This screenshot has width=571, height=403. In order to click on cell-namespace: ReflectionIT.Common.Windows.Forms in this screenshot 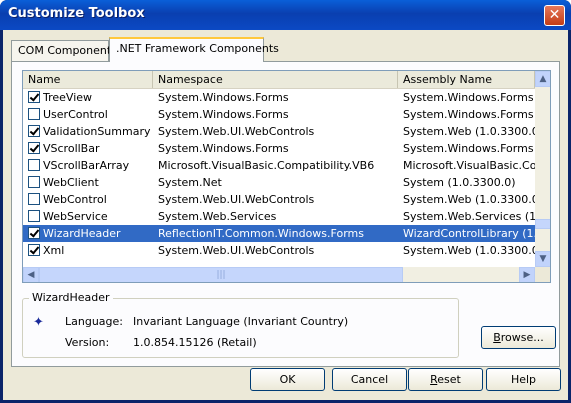, I will do `click(261, 233)`.